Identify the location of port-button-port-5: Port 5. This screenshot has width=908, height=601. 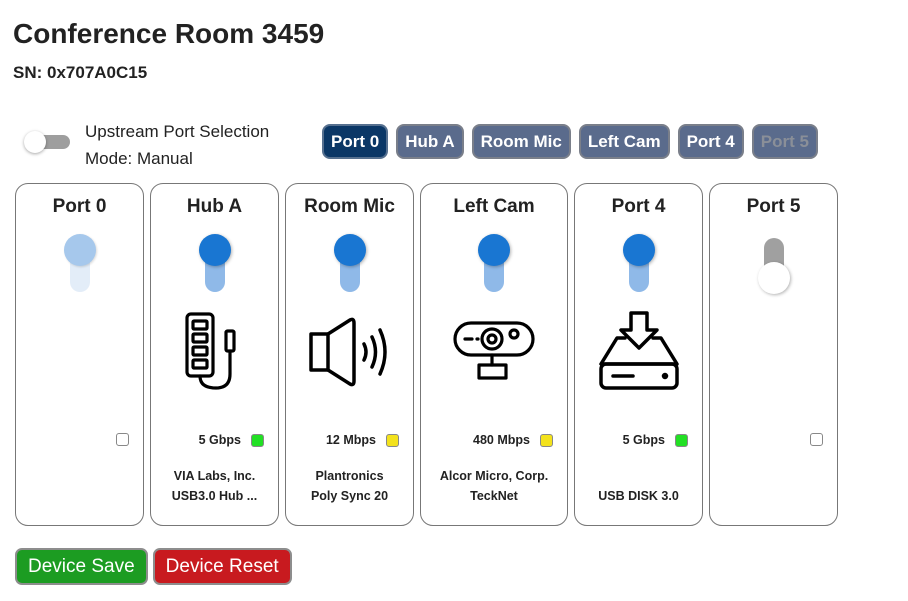
(784, 141).